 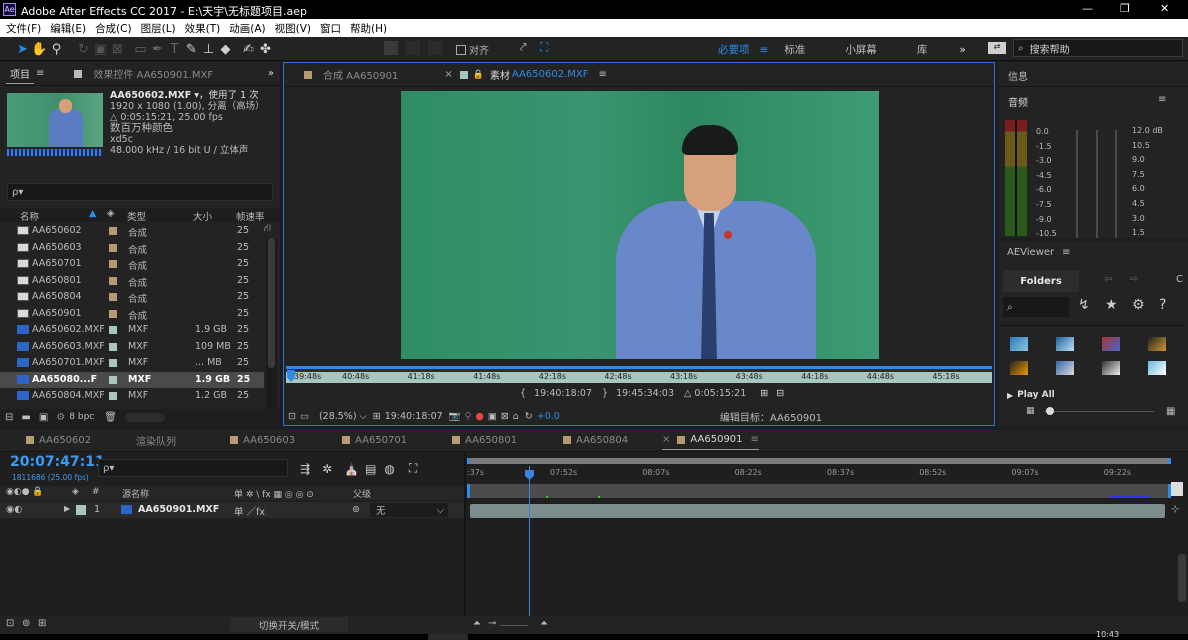 I want to click on expand-transfer-controls-icon: ⊚, so click(x=26, y=623).